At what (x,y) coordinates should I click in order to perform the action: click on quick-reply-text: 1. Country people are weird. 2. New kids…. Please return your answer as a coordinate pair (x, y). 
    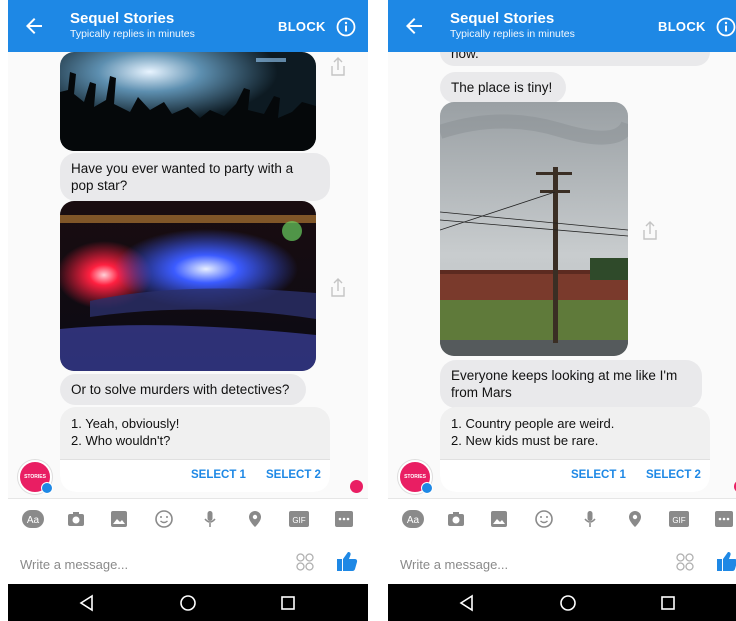
    Looking at the image, I should click on (575, 428).